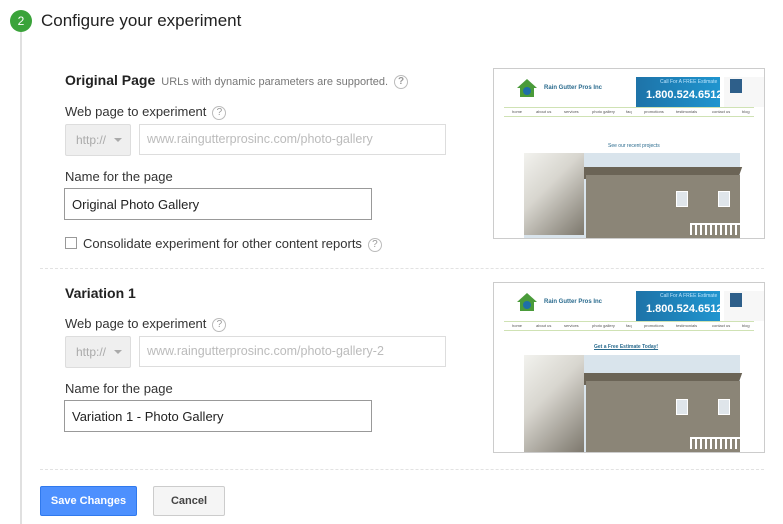 The image size is (783, 524). What do you see at coordinates (91, 140) in the screenshot?
I see `original-protocol-value: http://` at bounding box center [91, 140].